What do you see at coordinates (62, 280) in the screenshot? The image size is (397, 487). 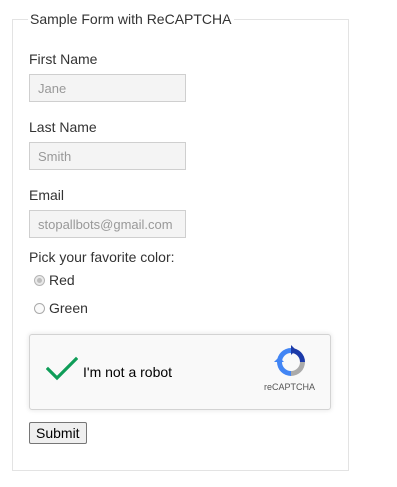 I see `color-option-label: Red` at bounding box center [62, 280].